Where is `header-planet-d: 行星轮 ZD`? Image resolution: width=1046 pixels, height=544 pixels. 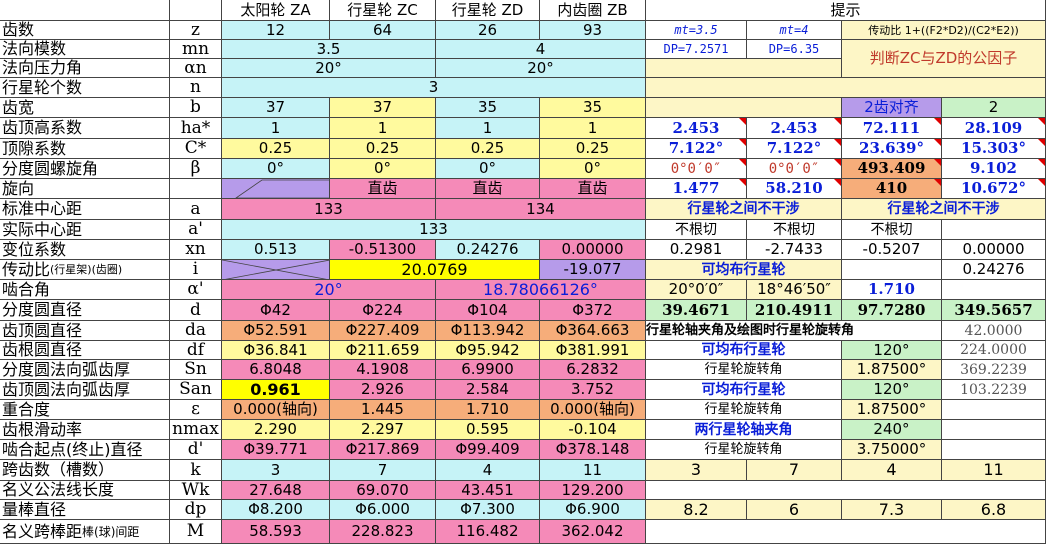 header-planet-d: 行星轮 ZD is located at coordinates (488, 10).